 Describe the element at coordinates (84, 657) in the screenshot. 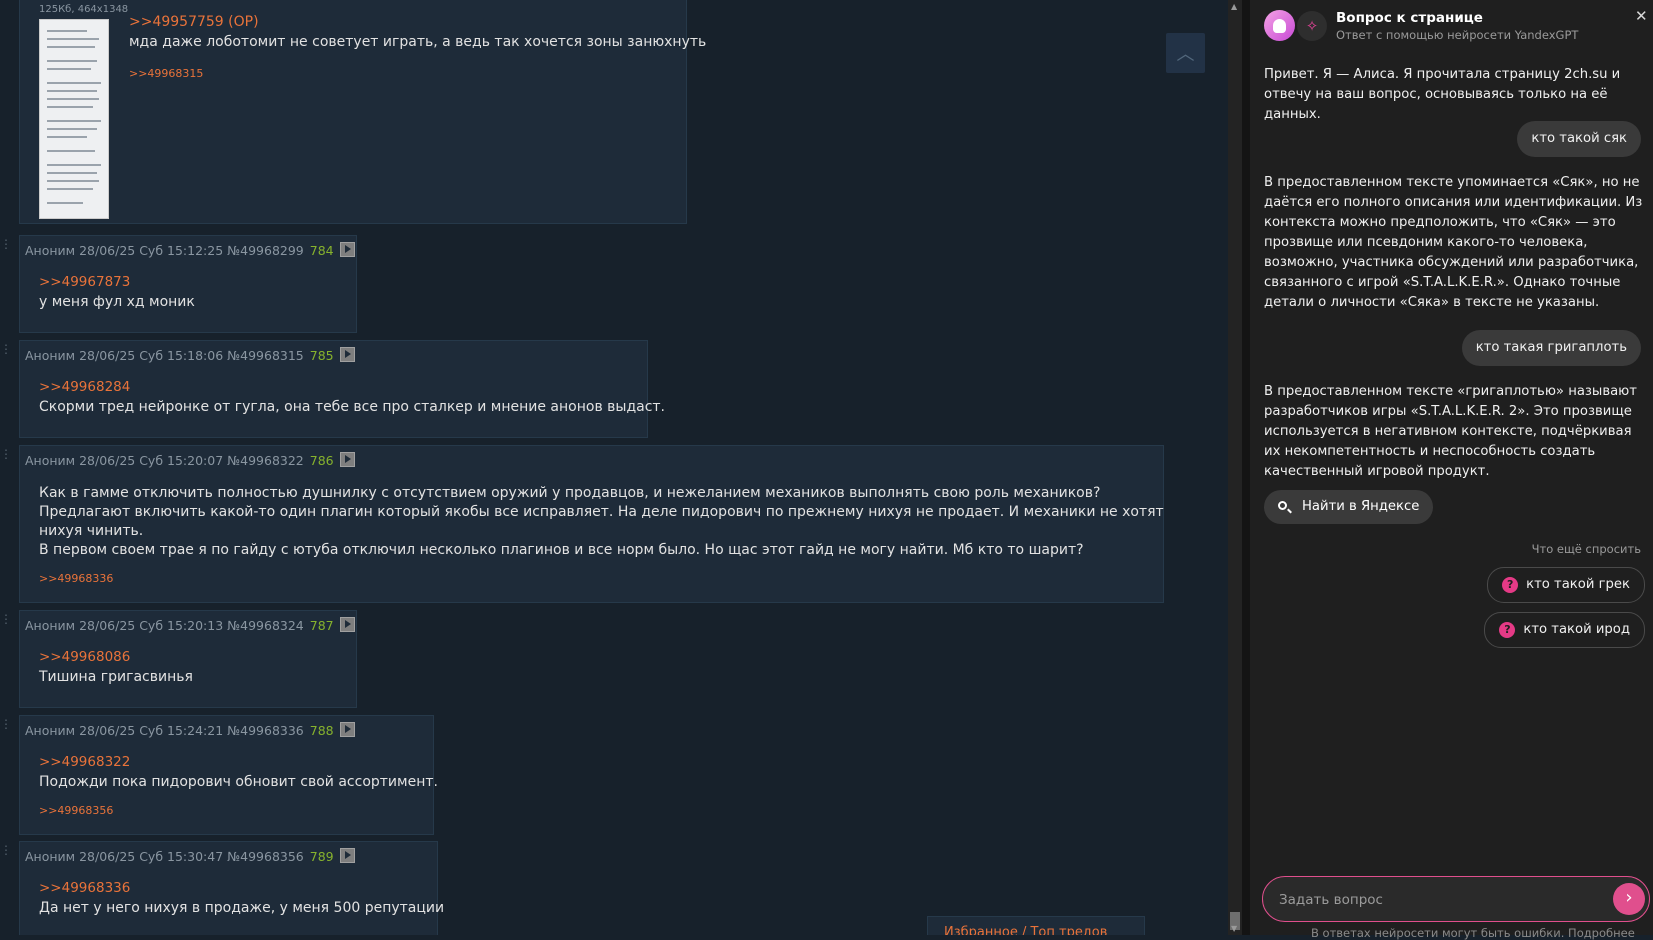

I see `post-quote-link: >>49968086` at that location.